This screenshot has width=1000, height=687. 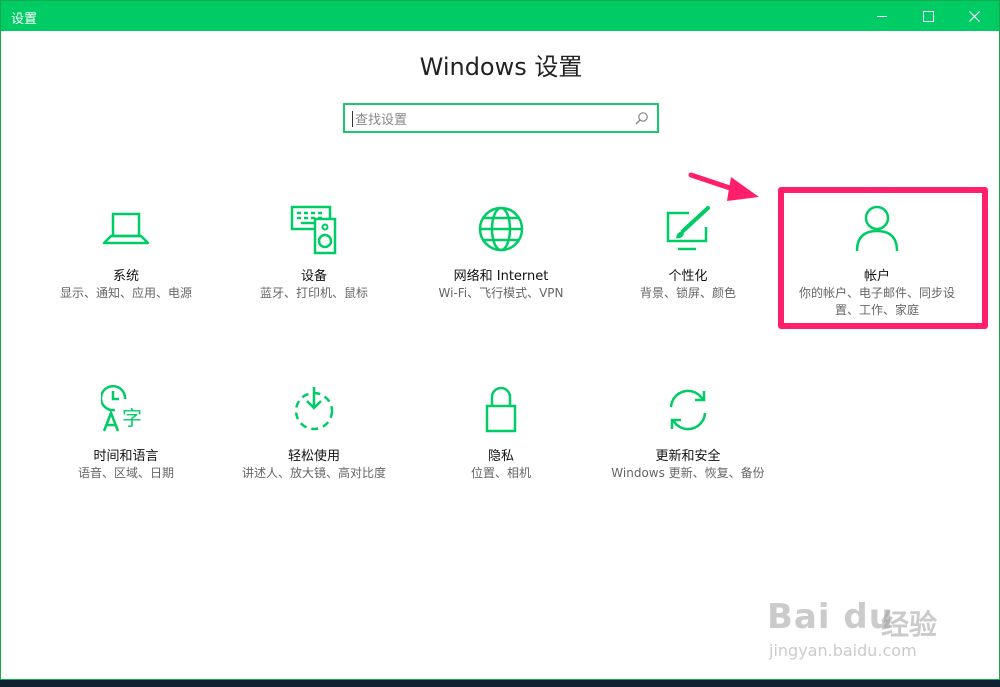 I want to click on search-box, so click(x=501, y=118).